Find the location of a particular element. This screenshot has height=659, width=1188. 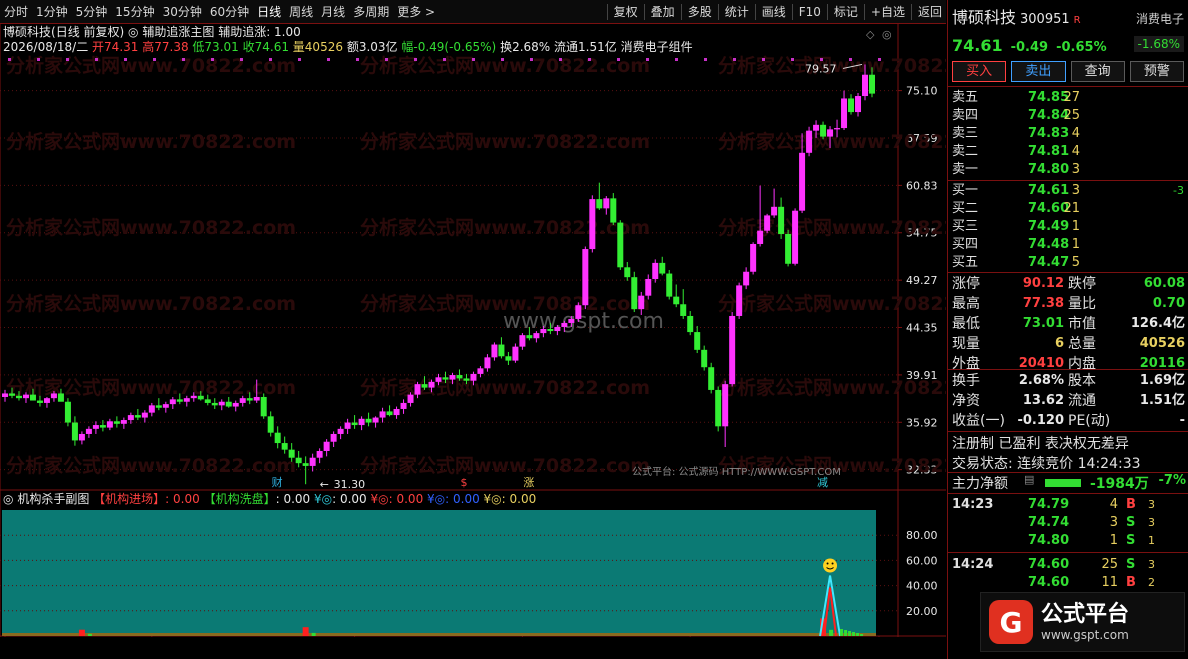

period-tab-3: 15分钟 is located at coordinates (134, 12).